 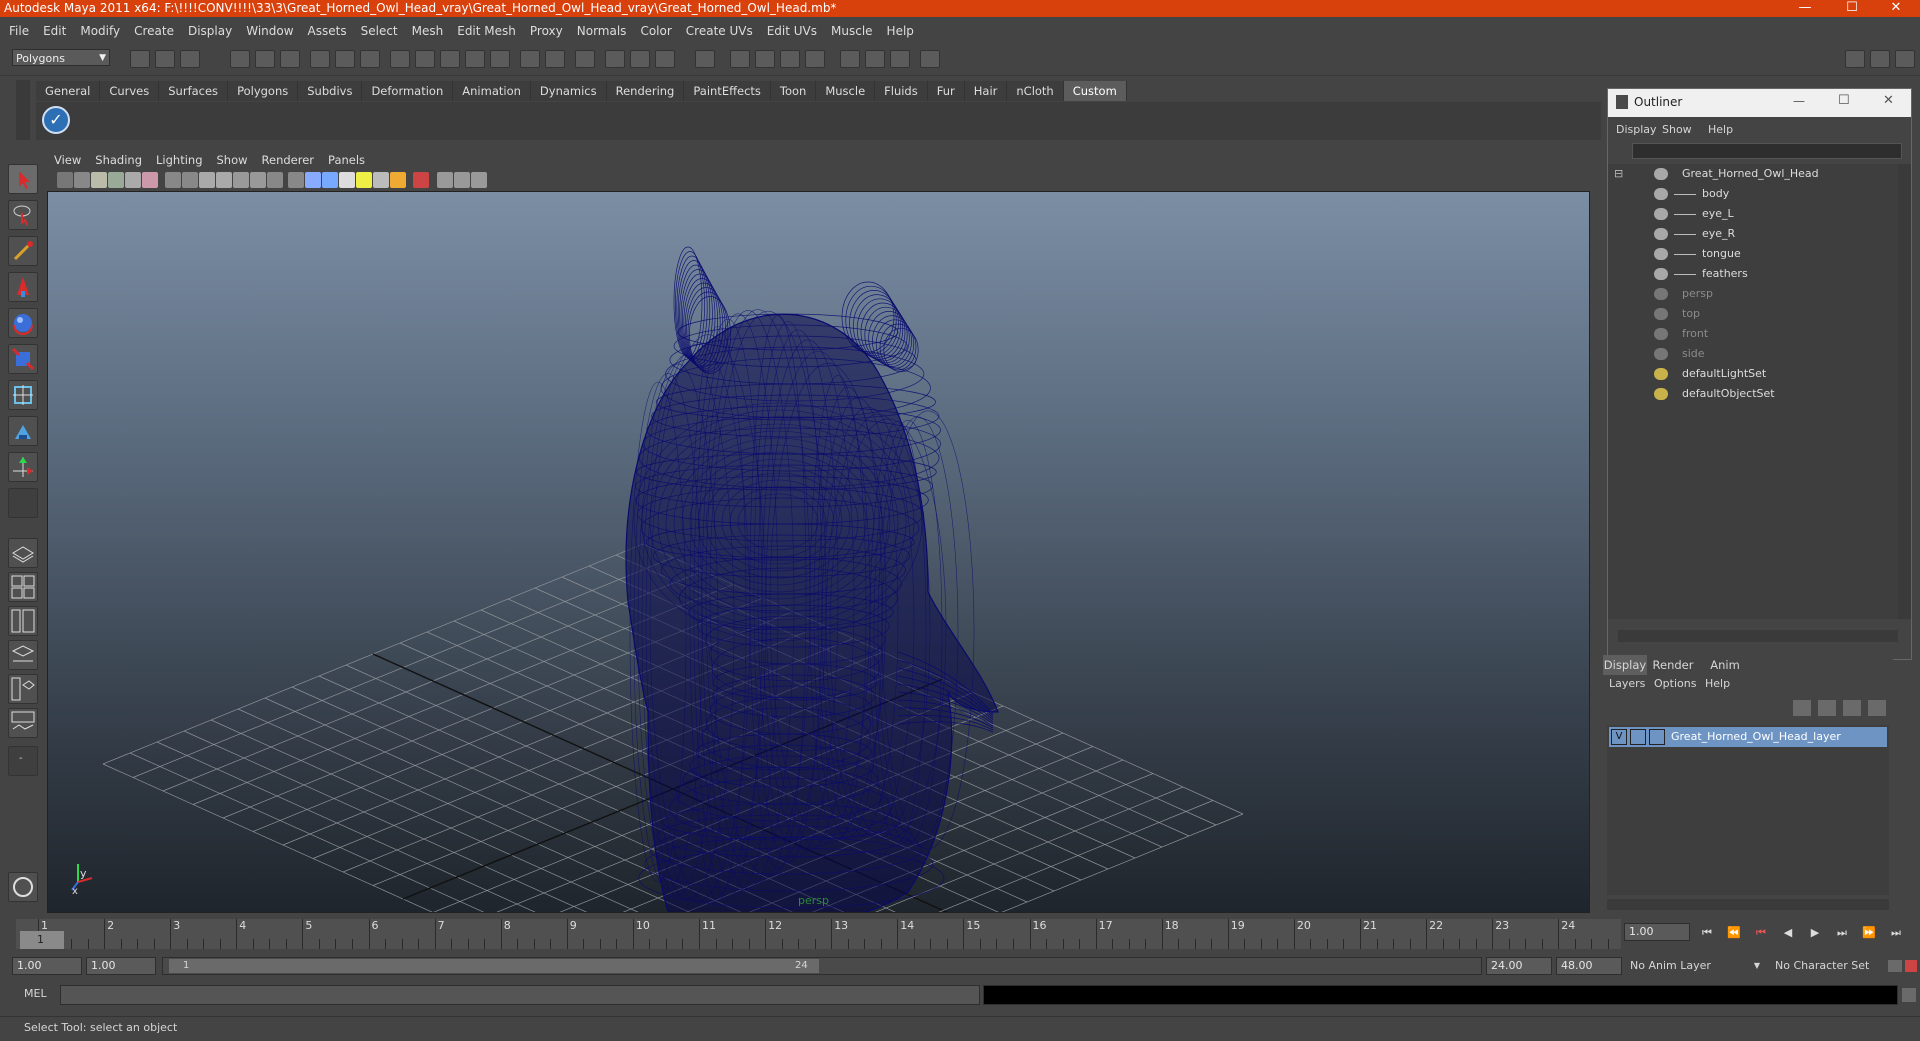 I want to click on mel-input, so click(x=520, y=995).